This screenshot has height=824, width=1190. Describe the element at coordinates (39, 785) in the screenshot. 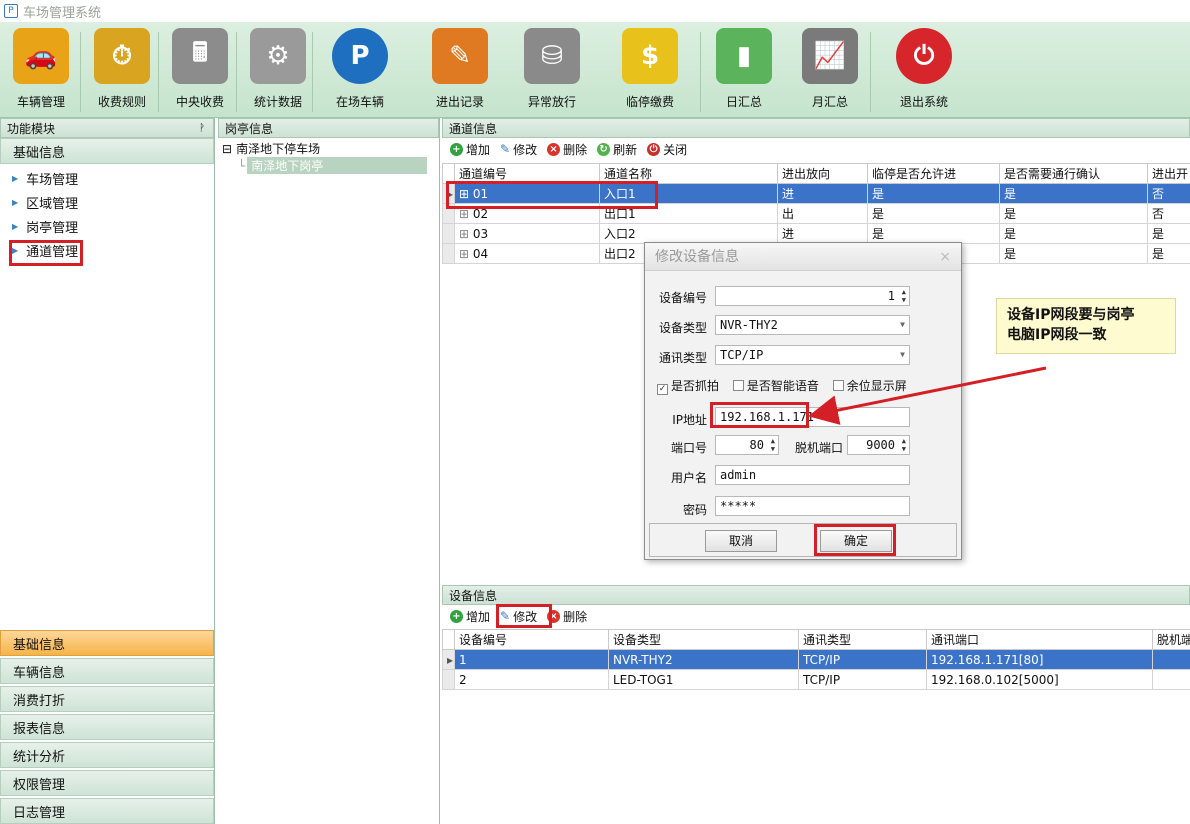

I see `group-label: 权限管理` at that location.